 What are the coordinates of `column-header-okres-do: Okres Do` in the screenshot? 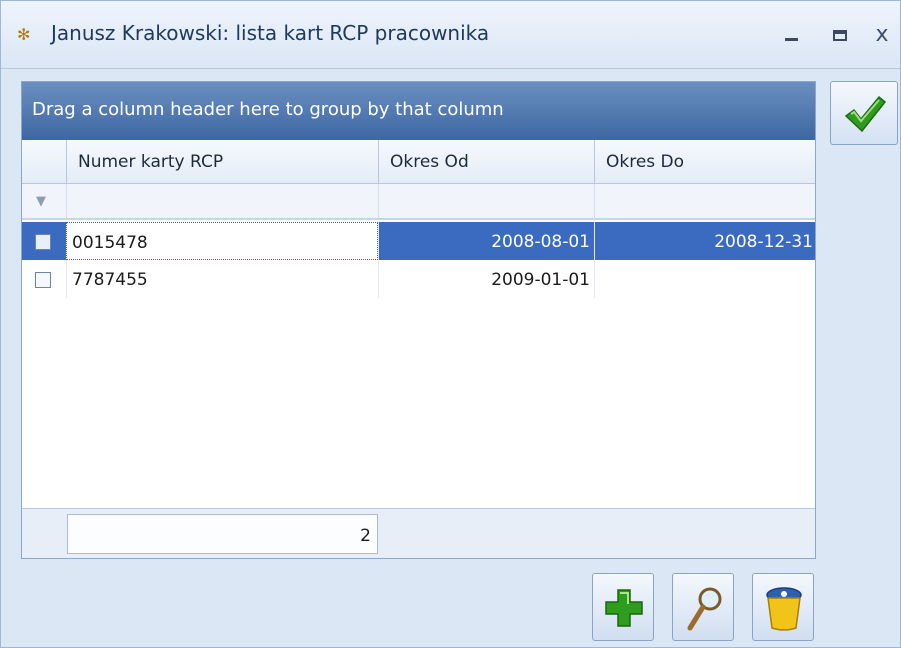 It's located at (704, 162).